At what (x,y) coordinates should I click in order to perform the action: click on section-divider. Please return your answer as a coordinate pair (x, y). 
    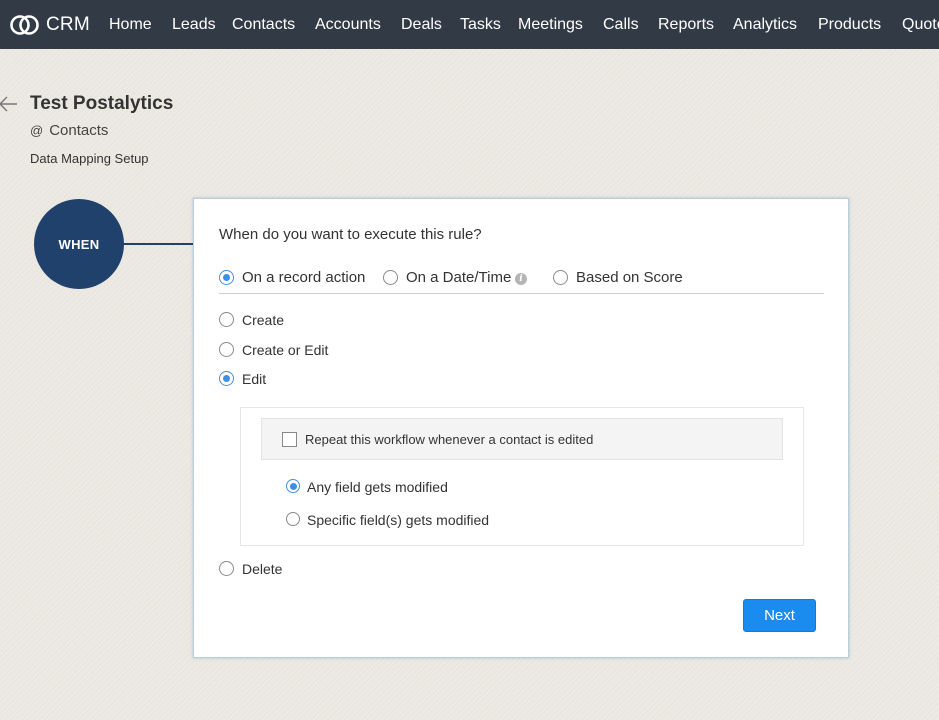
    Looking at the image, I should click on (521, 293).